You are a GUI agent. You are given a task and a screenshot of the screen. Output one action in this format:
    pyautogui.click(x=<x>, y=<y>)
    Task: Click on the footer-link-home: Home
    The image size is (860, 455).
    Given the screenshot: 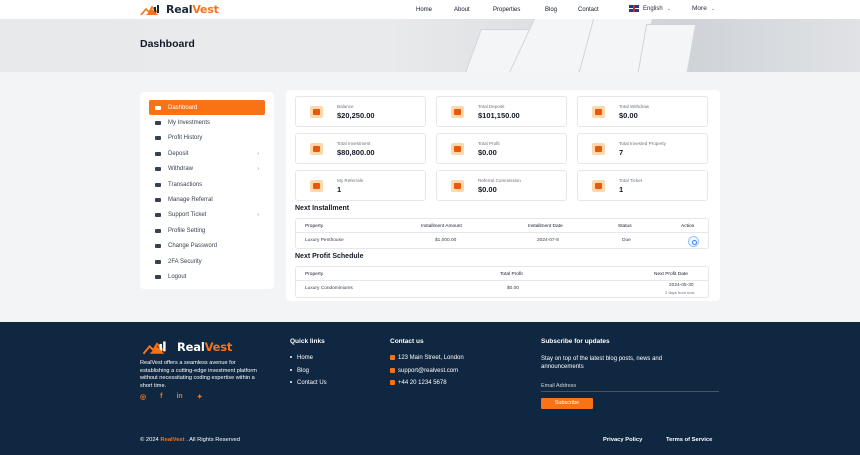 What is the action you would take?
    pyautogui.click(x=301, y=358)
    